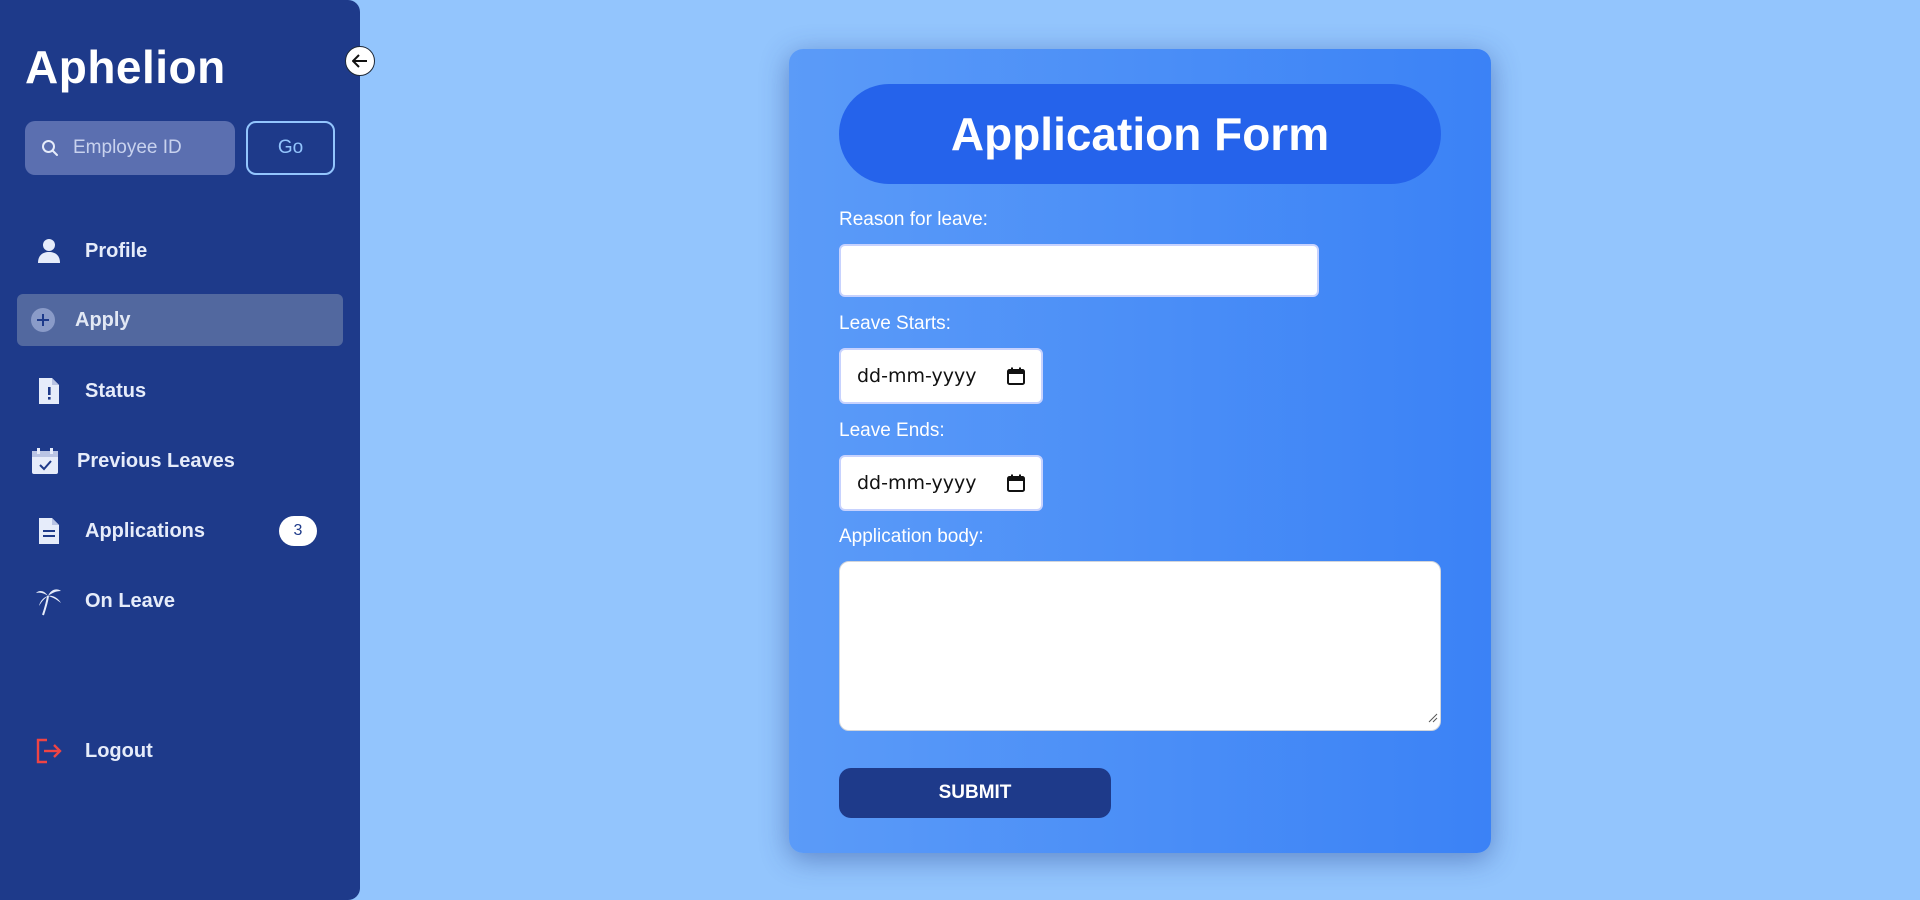 The width and height of the screenshot is (1920, 900). Describe the element at coordinates (143, 148) in the screenshot. I see `employee-id-input` at that location.